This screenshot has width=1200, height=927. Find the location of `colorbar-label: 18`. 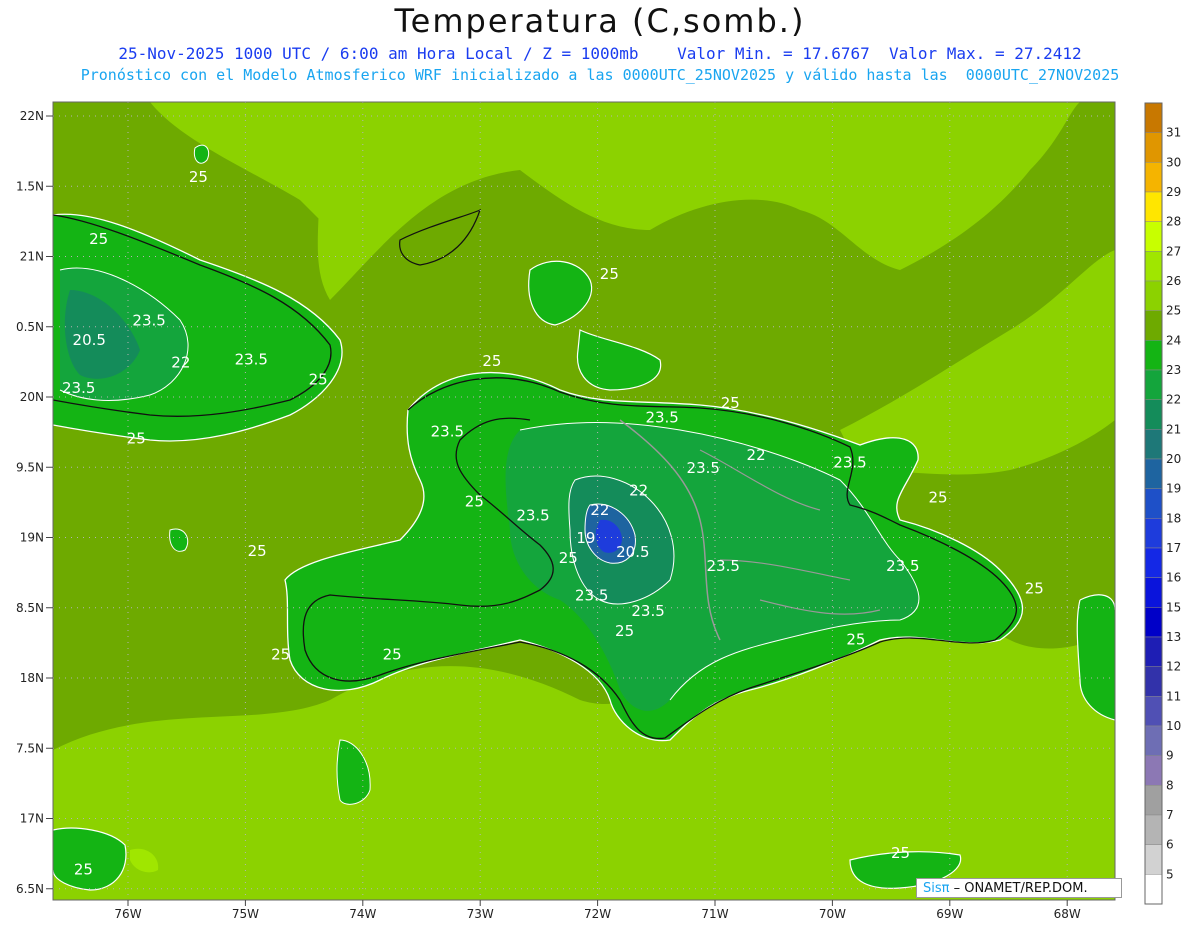

colorbar-label: 18 is located at coordinates (1173, 518).